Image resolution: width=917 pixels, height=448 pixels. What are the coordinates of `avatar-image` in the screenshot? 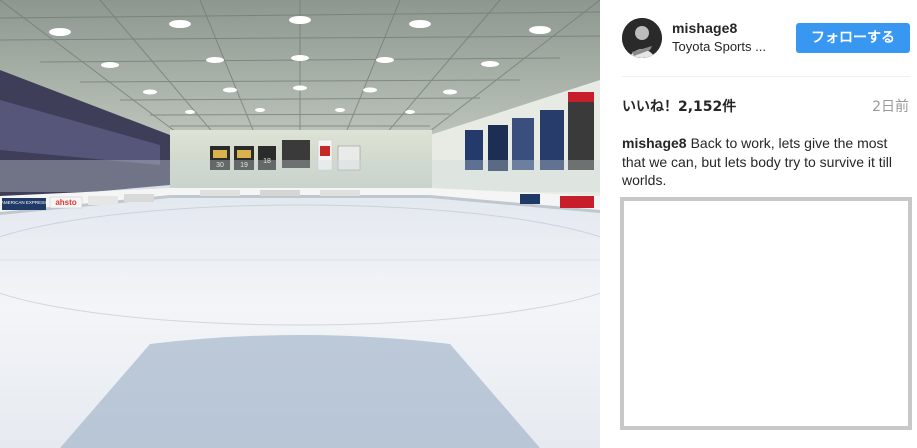 It's located at (642, 38).